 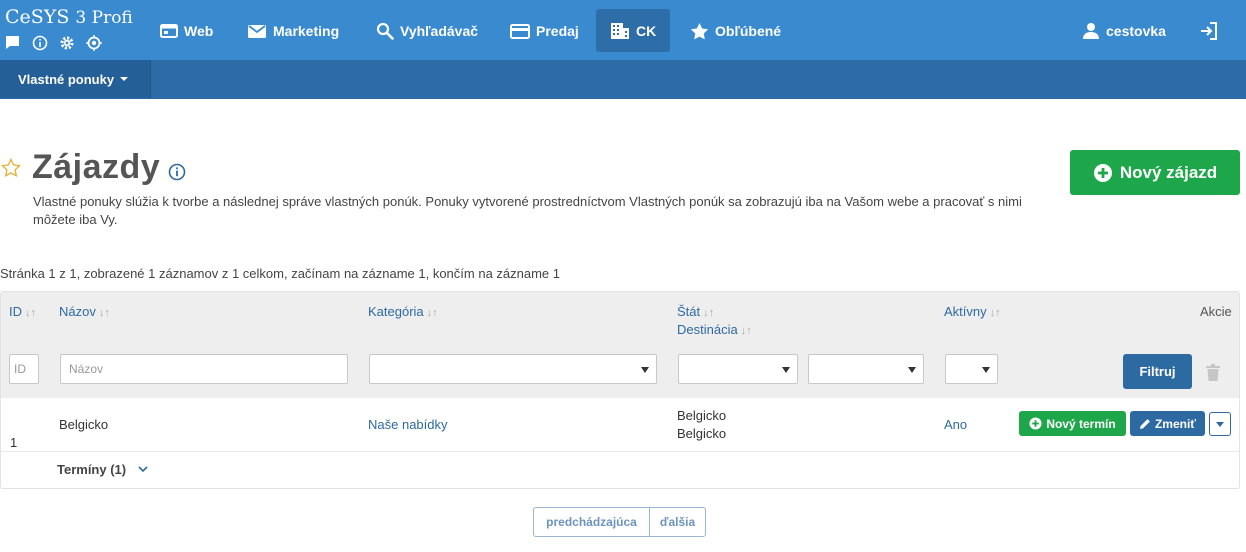 I want to click on column-category: Kategória ↓↑, so click(x=403, y=311).